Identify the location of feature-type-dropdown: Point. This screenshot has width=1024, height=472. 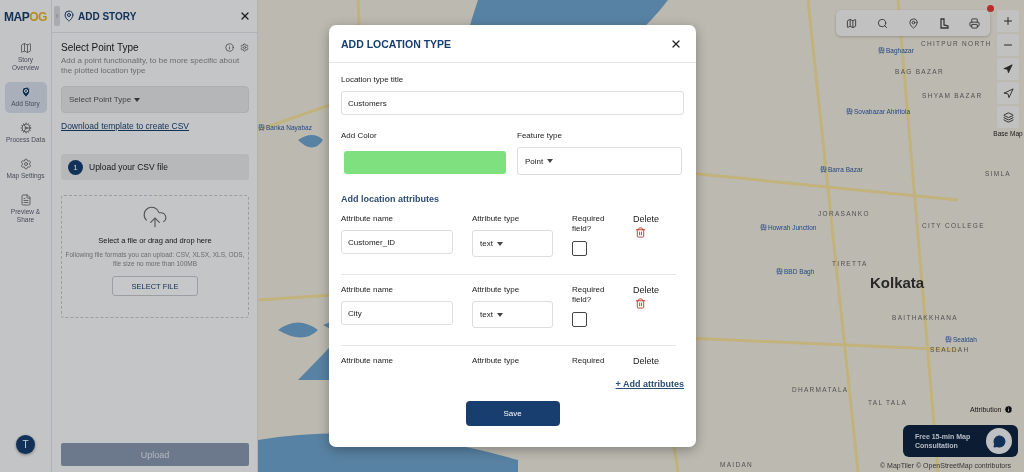
(599, 161).